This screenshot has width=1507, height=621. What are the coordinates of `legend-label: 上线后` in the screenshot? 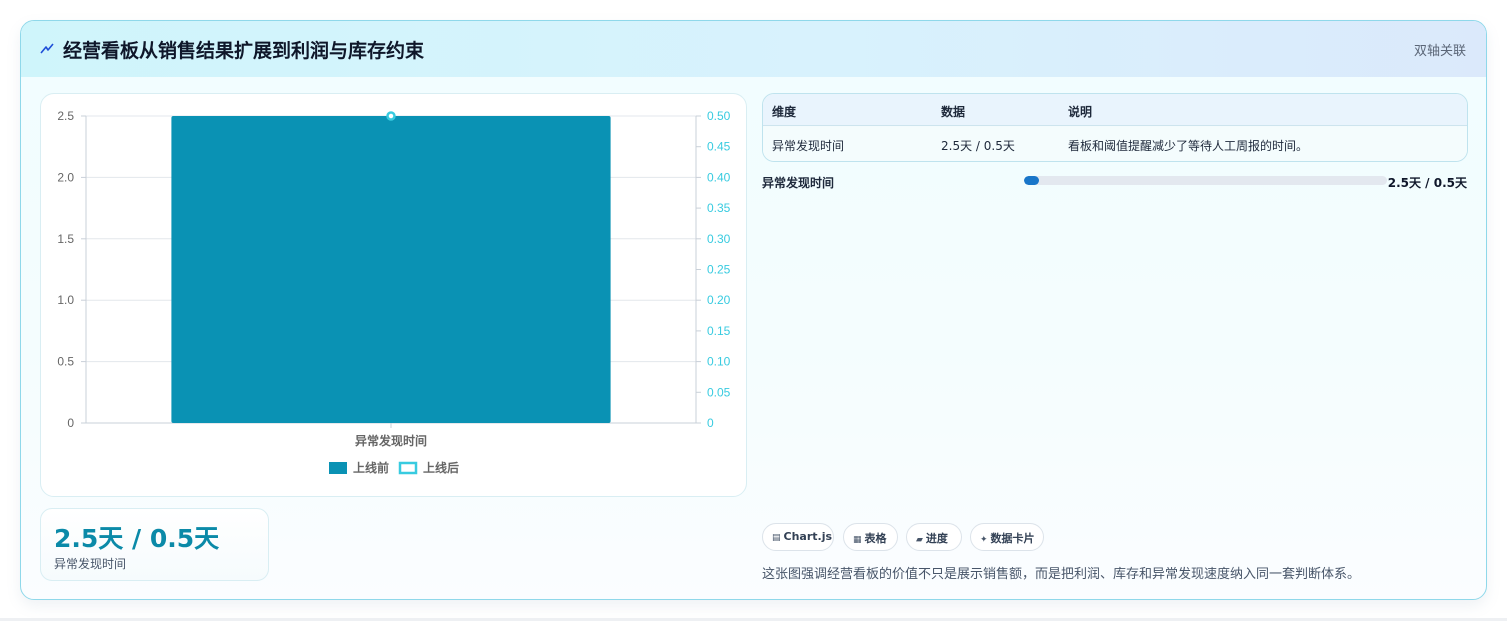 It's located at (441, 467).